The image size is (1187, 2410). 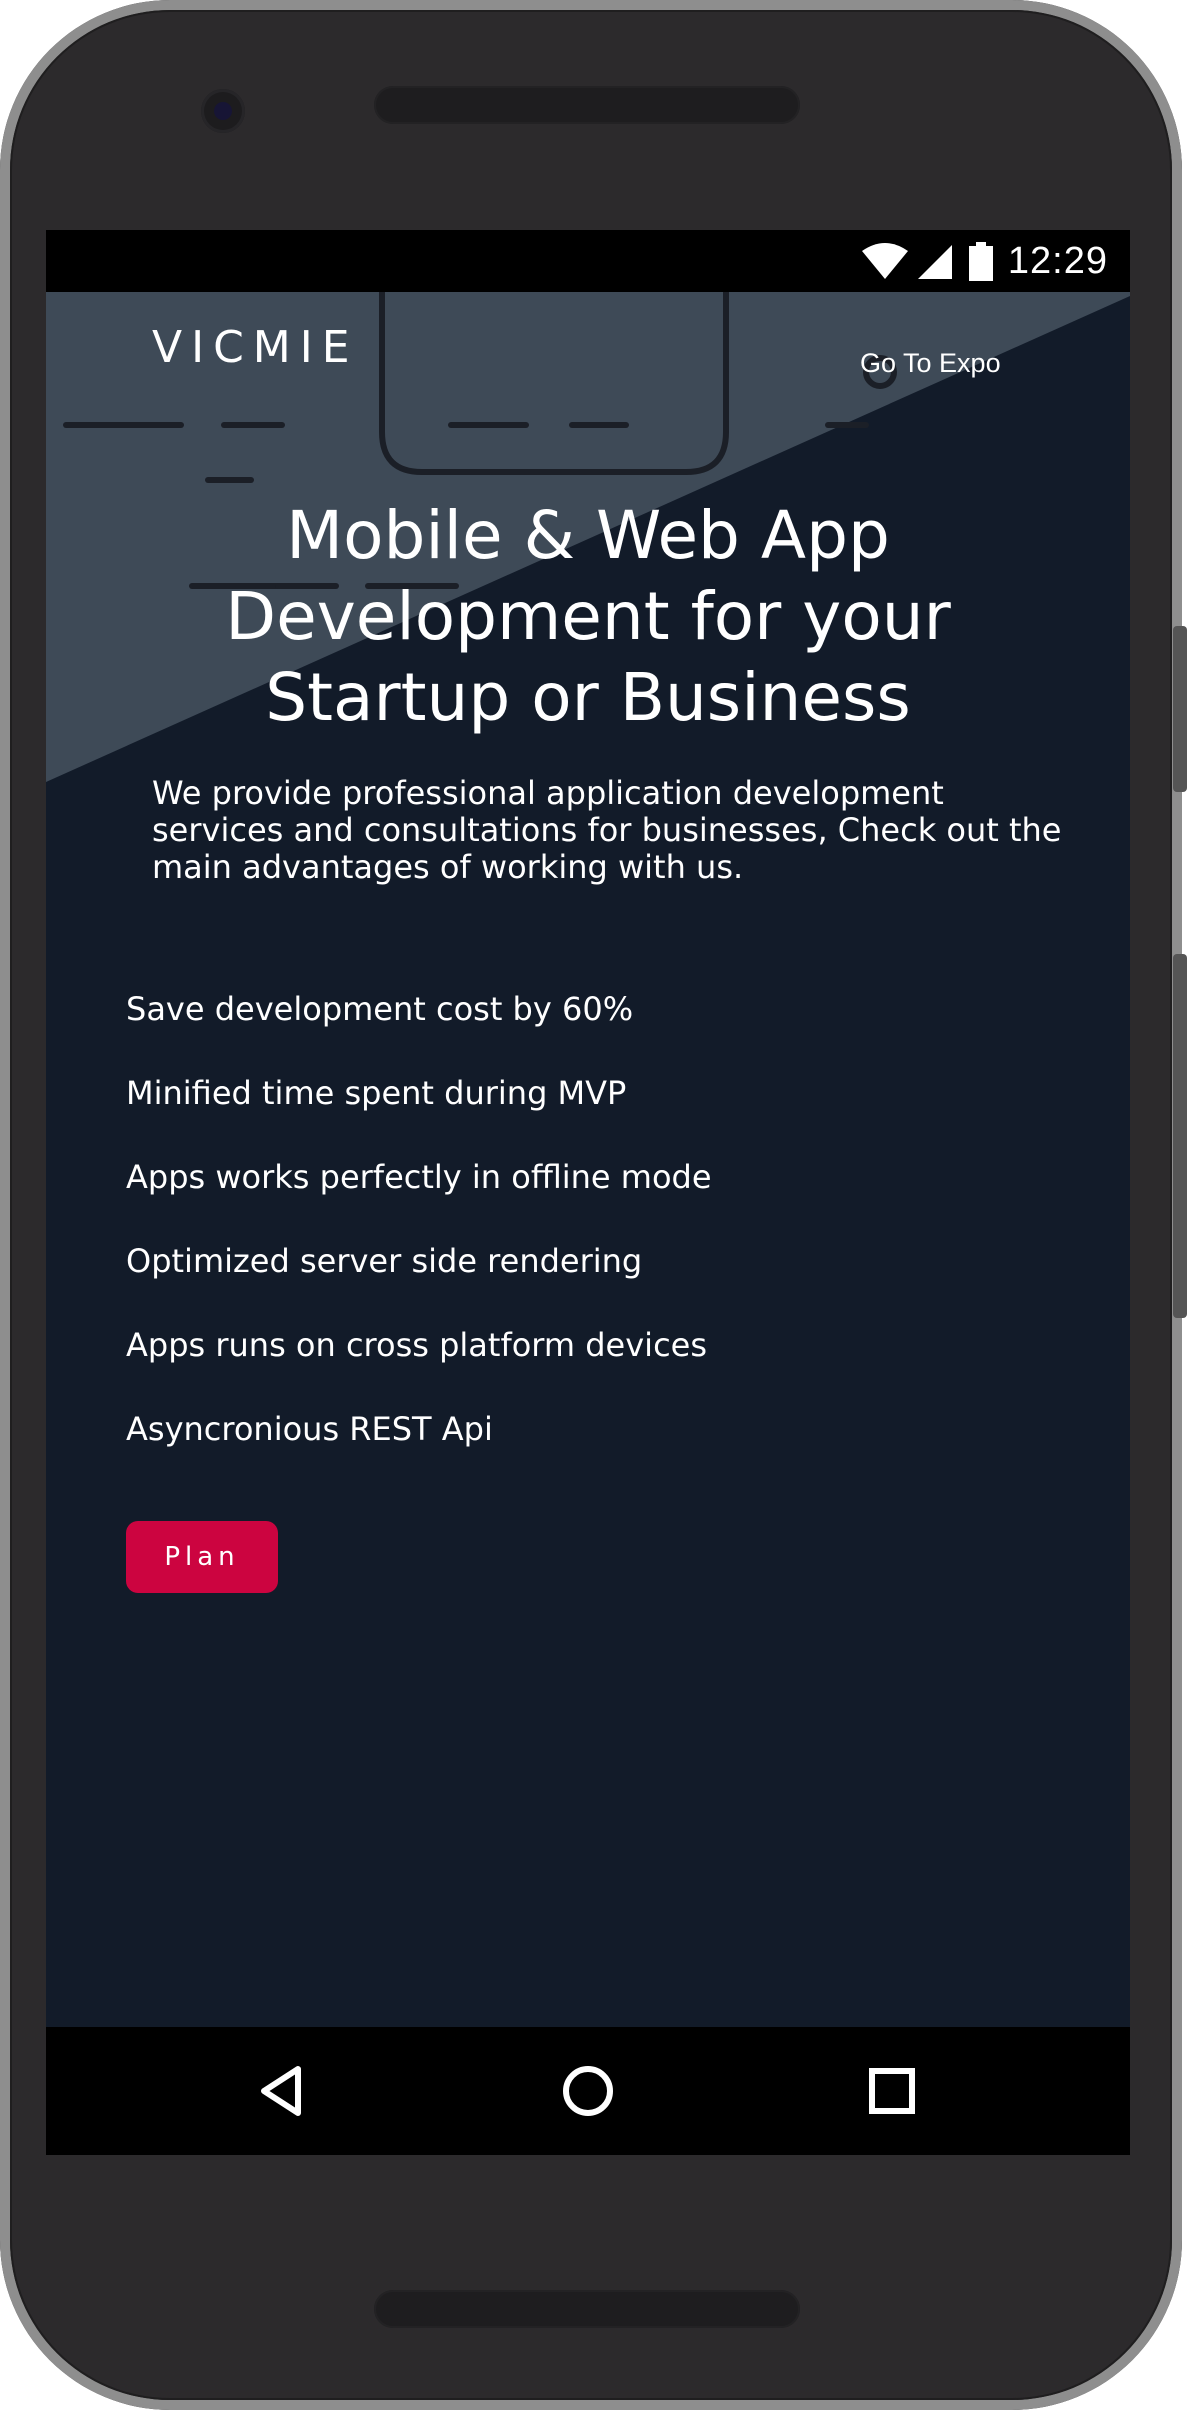 I want to click on recent-apps-button, so click(x=892, y=2091).